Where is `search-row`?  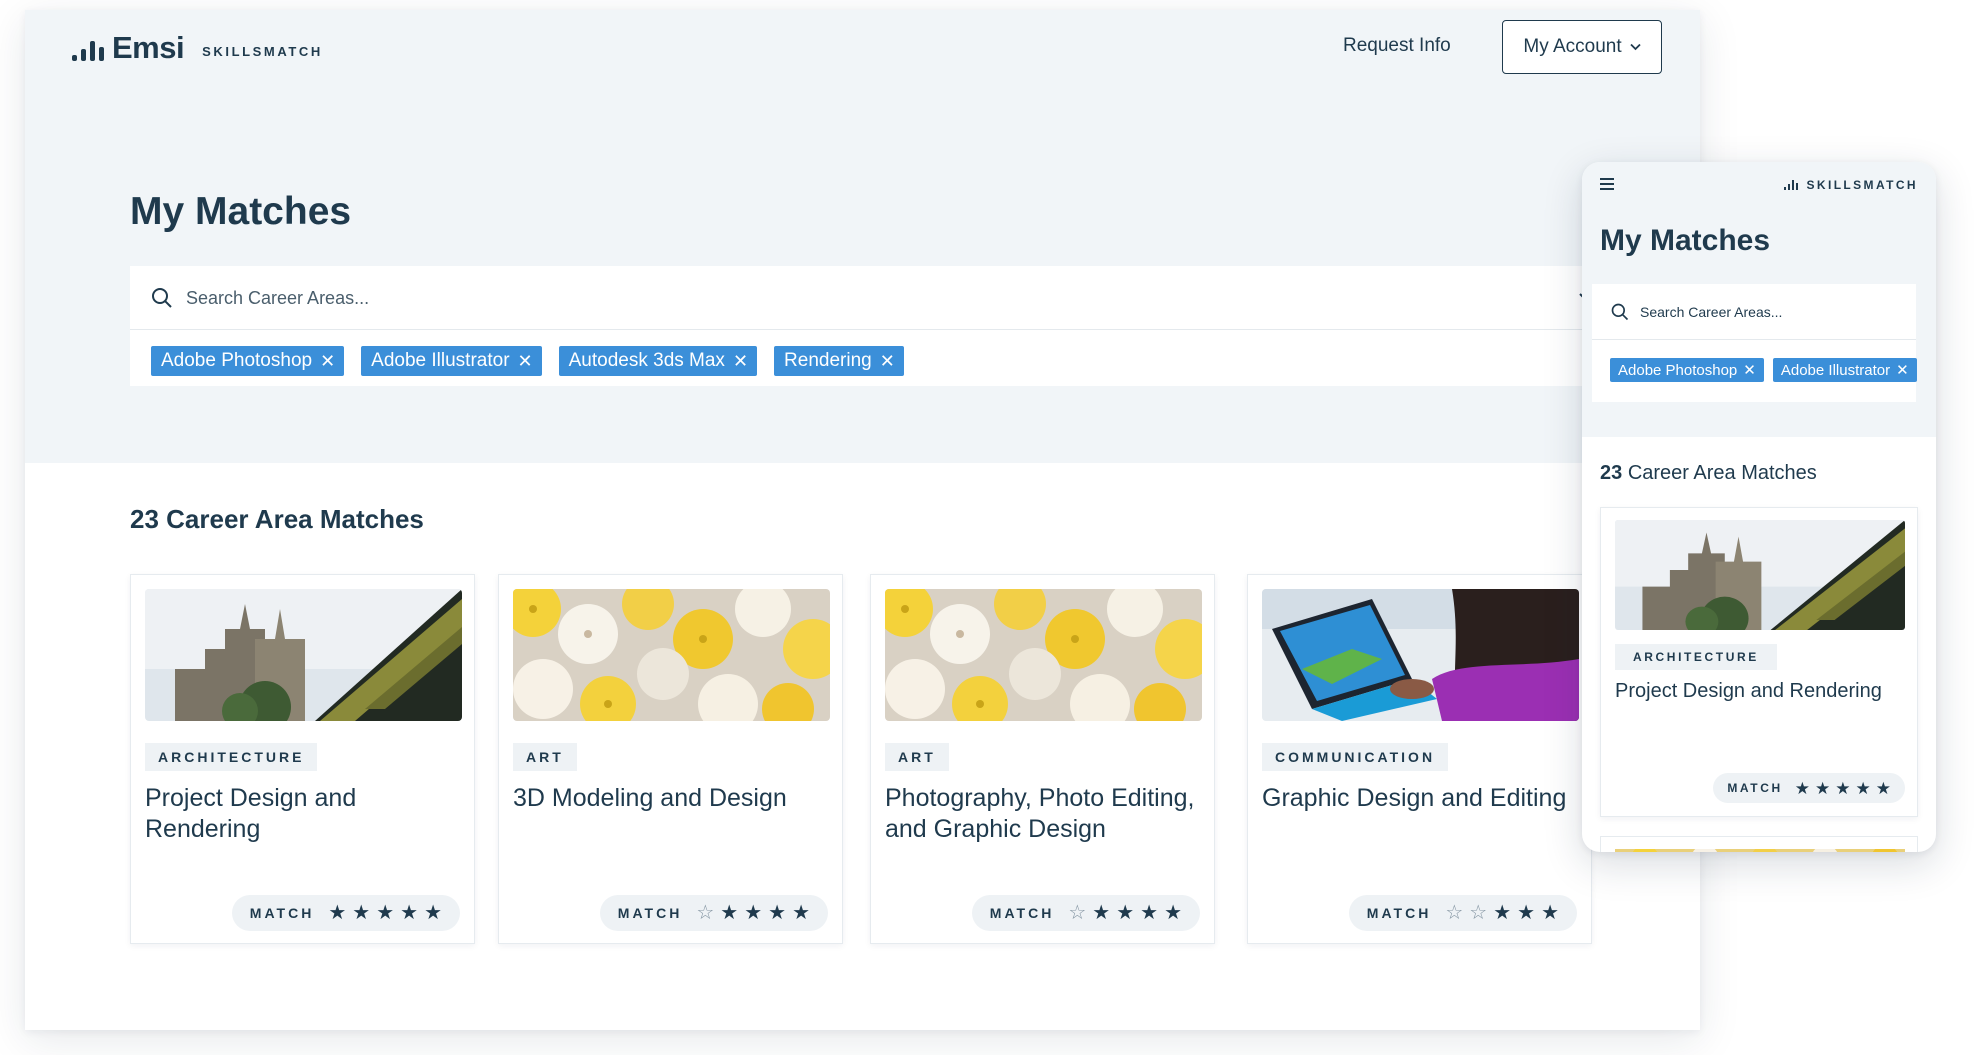 search-row is located at coordinates (905, 298).